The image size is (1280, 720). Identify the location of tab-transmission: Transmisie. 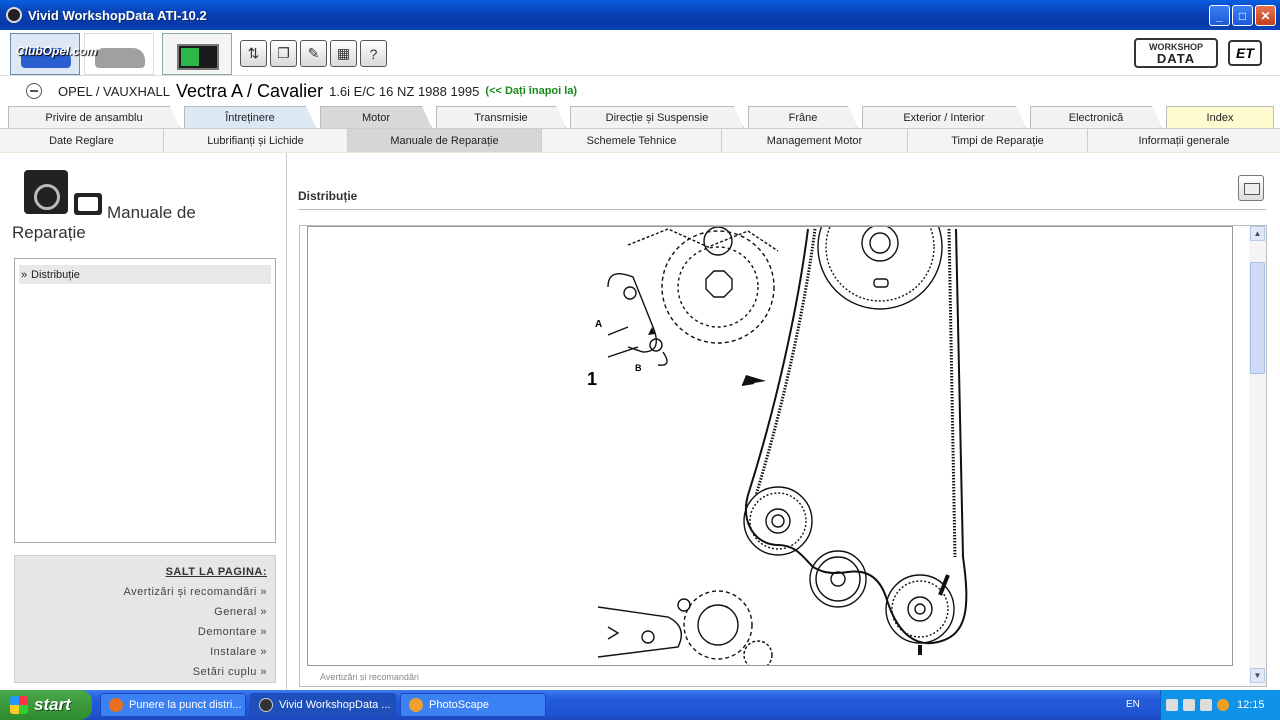
(501, 117).